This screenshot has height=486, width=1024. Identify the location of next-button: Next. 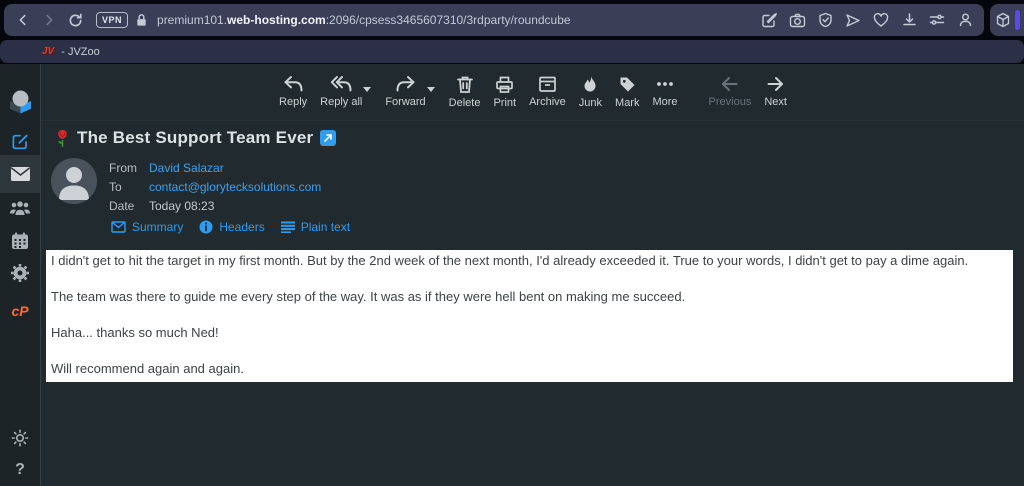
(775, 88).